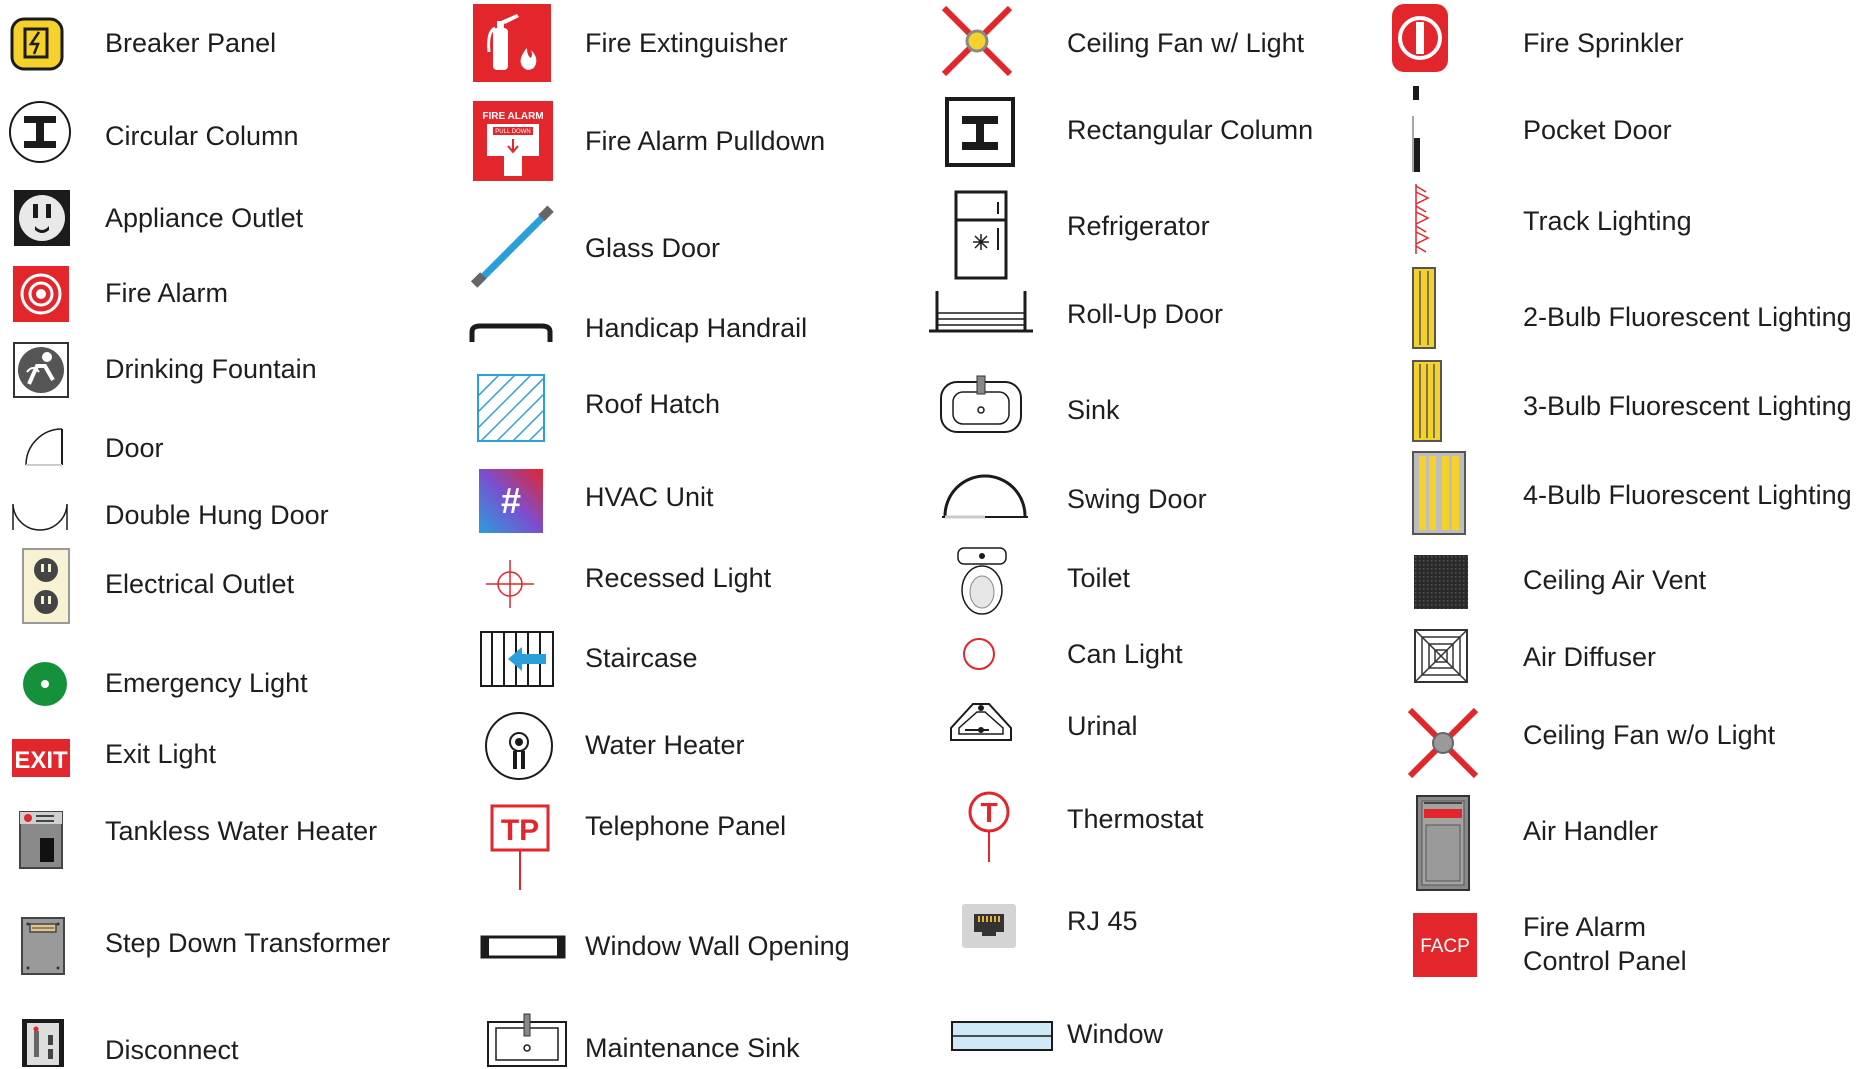 The image size is (1872, 1069). What do you see at coordinates (1420, 38) in the screenshot?
I see `fire-sprinkler-icon` at bounding box center [1420, 38].